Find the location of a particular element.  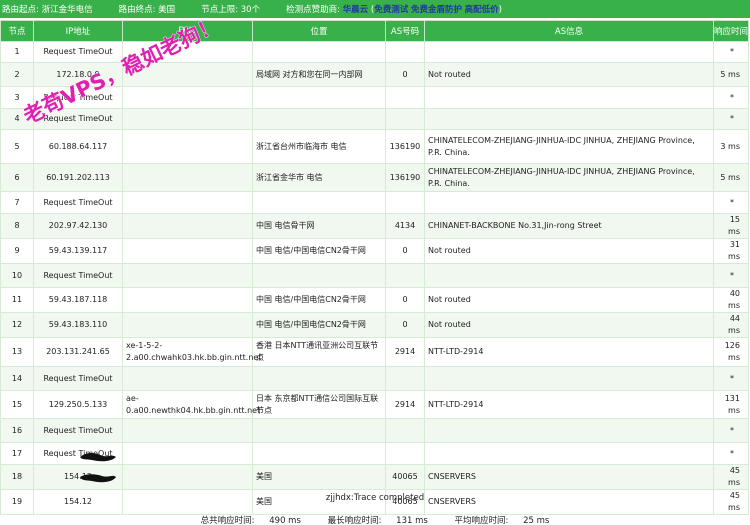

cell-ip: 172.18.0.9 is located at coordinates (78, 74).